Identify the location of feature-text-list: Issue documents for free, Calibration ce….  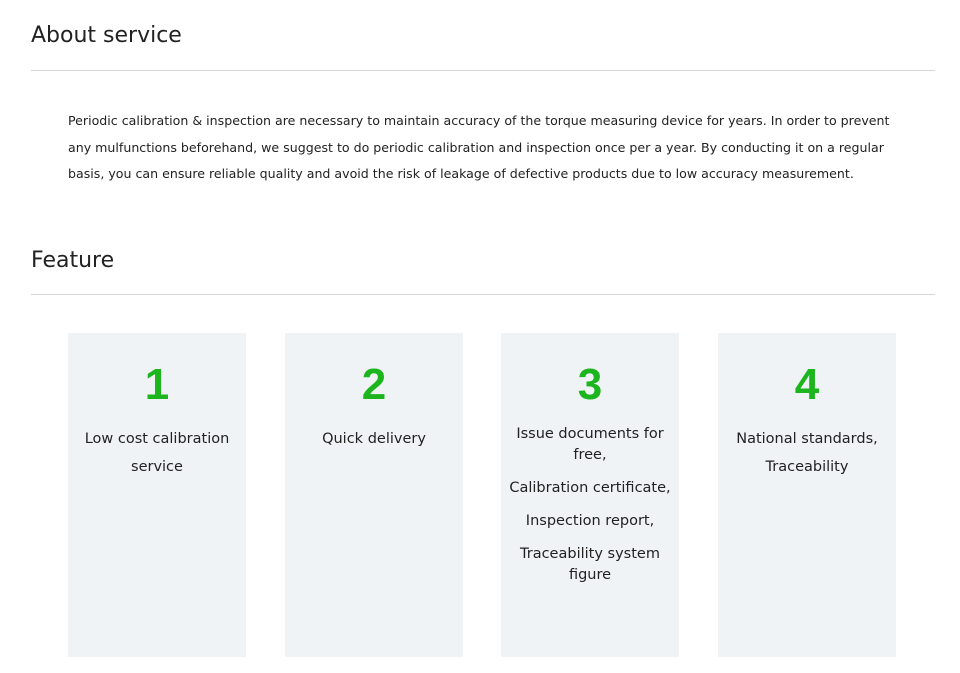
(590, 511).